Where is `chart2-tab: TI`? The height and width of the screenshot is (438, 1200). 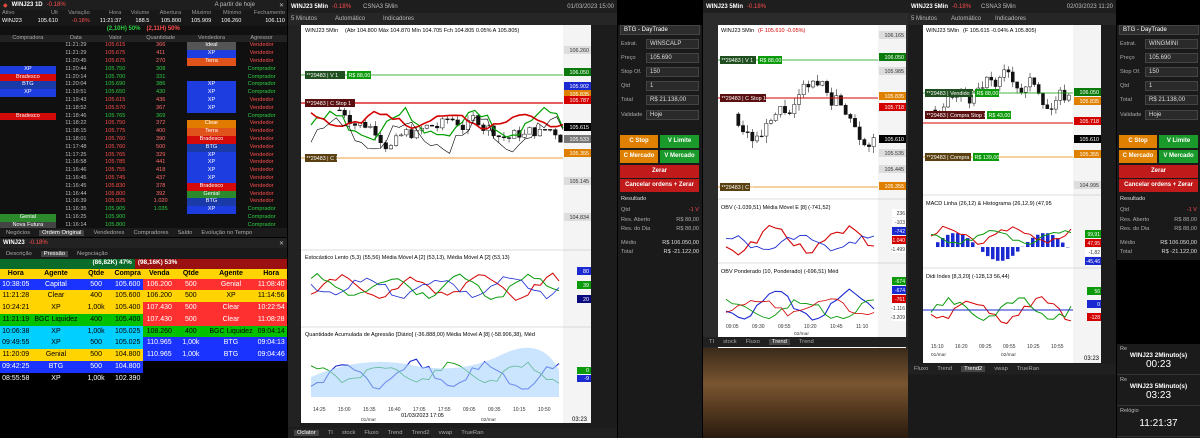
chart2-tab: TI is located at coordinates (711, 342).